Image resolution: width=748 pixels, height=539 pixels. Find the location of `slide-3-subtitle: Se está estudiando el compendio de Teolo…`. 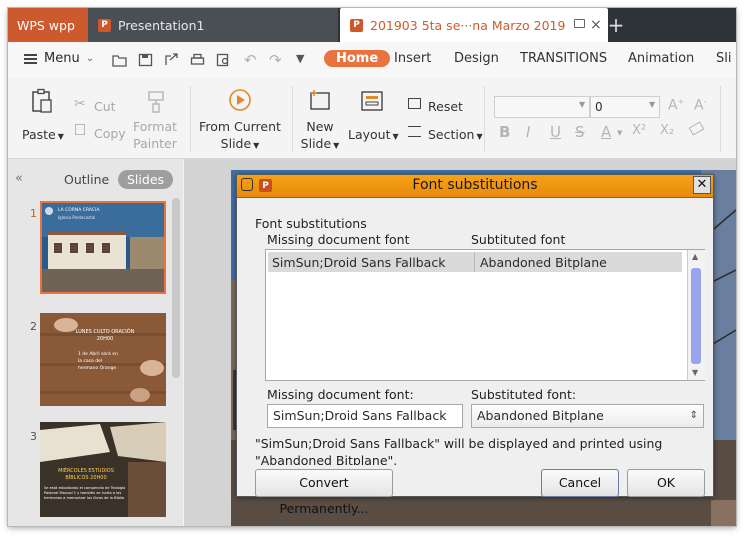

slide-3-subtitle: Se está estudiando el compendio de Teolo… is located at coordinates (85, 493).